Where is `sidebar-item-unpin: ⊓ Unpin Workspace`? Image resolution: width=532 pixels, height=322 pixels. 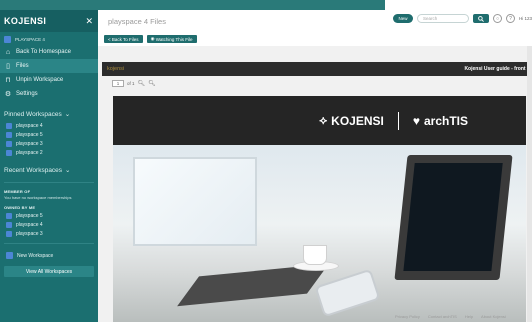 sidebar-item-unpin: ⊓ Unpin Workspace is located at coordinates (49, 80).